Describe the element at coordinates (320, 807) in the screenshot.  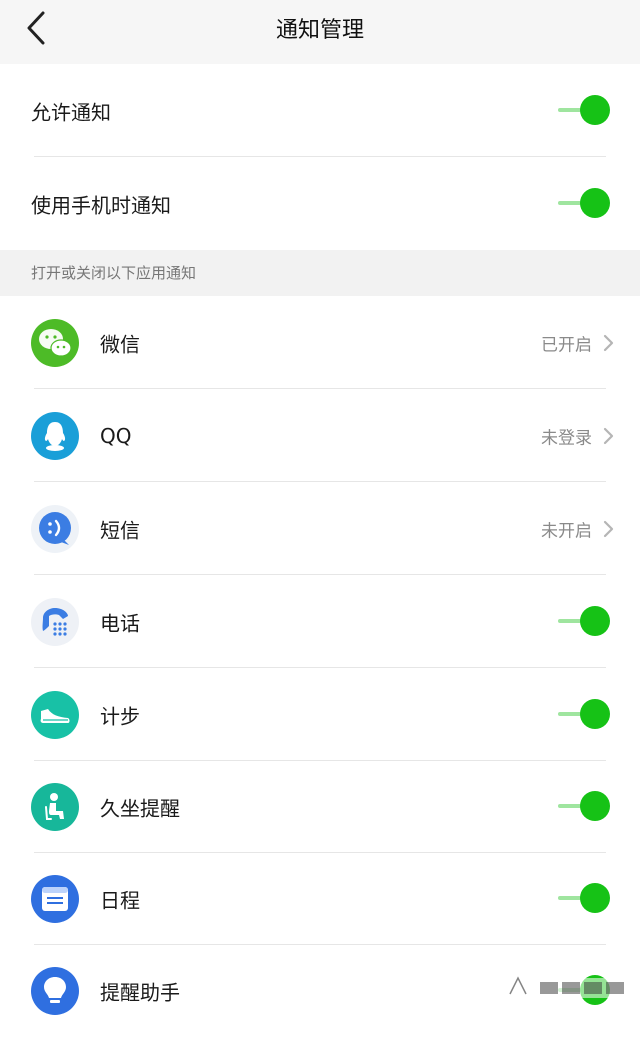
I see `app-row-sitting: 久坐提醒` at that location.